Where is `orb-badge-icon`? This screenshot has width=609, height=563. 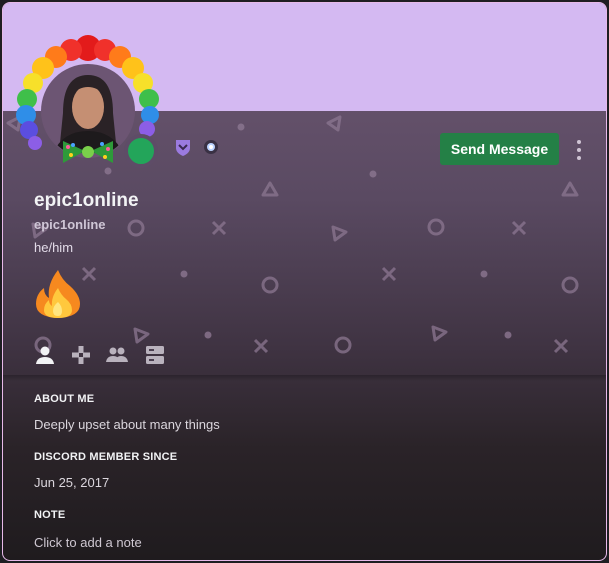 orb-badge-icon is located at coordinates (211, 147).